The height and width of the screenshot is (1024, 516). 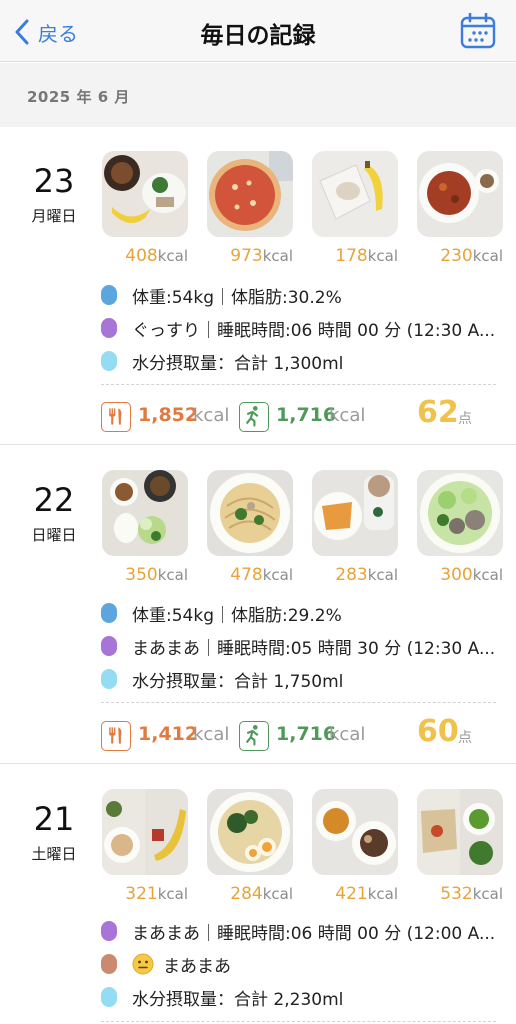 I want to click on kcal-value: 350, so click(x=141, y=575).